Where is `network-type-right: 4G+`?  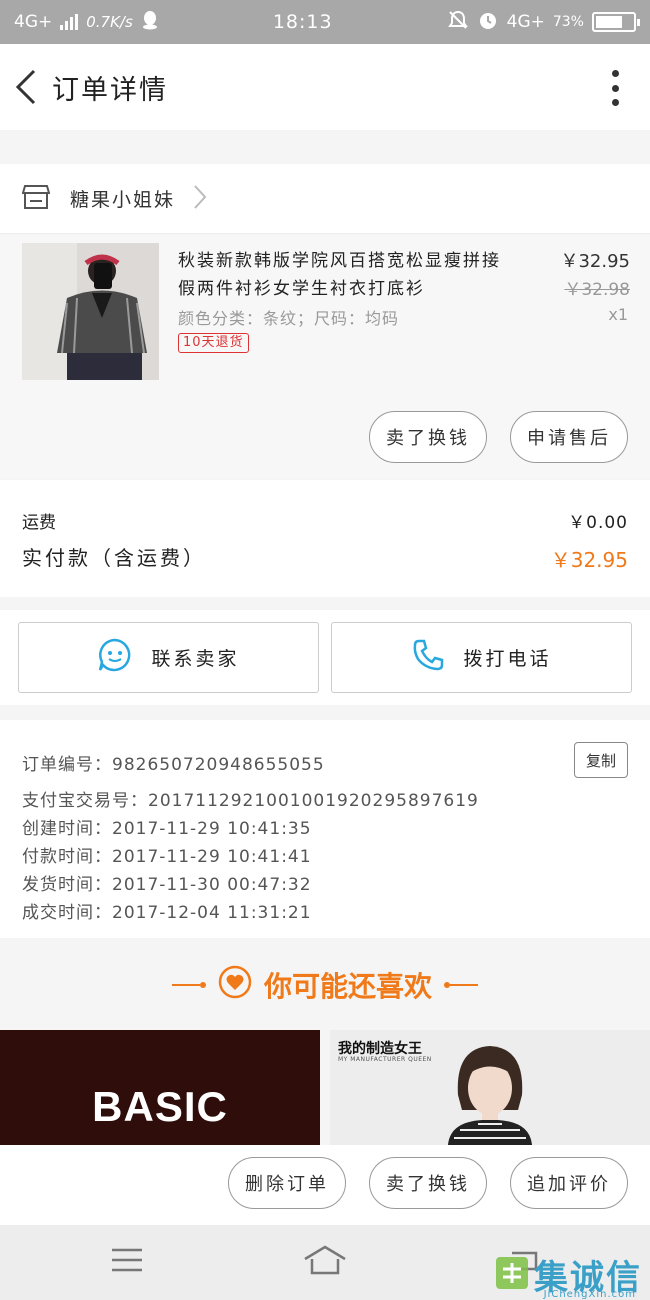 network-type-right: 4G+ is located at coordinates (525, 22).